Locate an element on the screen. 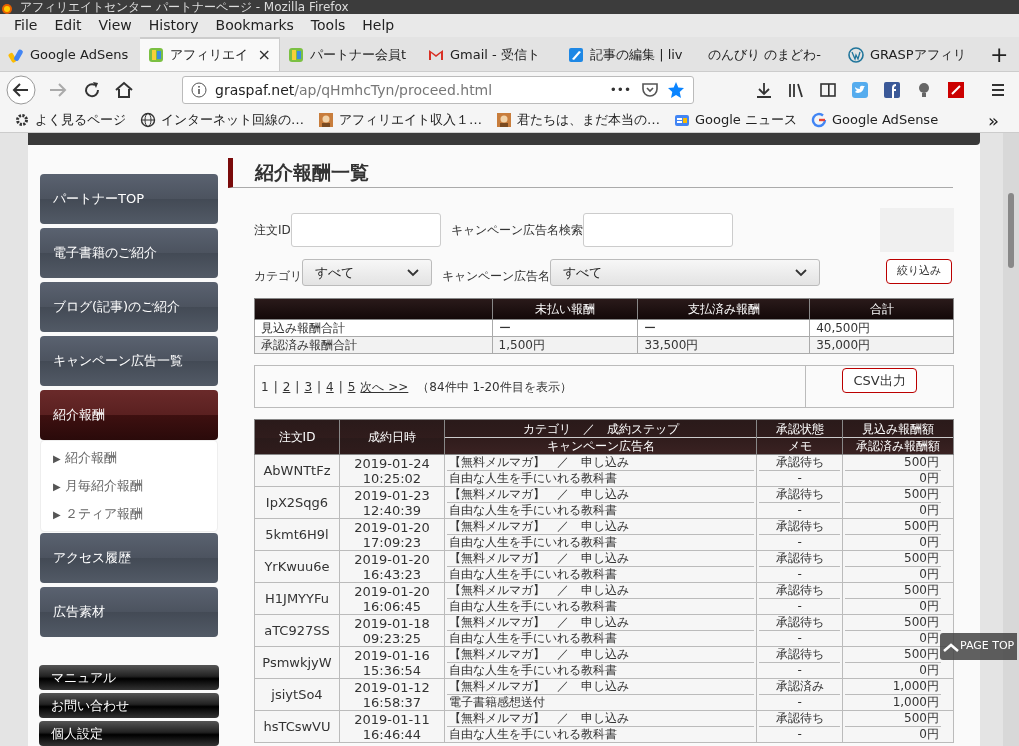 The image size is (1019, 746). footer-menu-item: お問い合わせ is located at coordinates (129, 705).